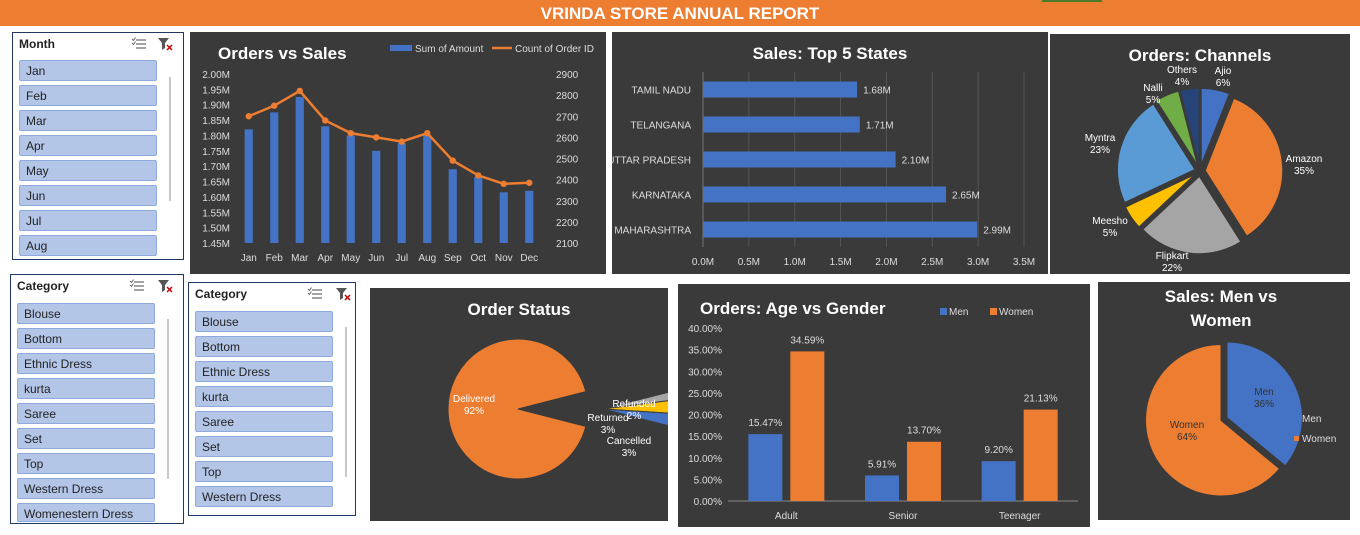 This screenshot has width=1360, height=535. What do you see at coordinates (1152, 88) in the screenshot?
I see `pie-label-nalli: Nalli` at bounding box center [1152, 88].